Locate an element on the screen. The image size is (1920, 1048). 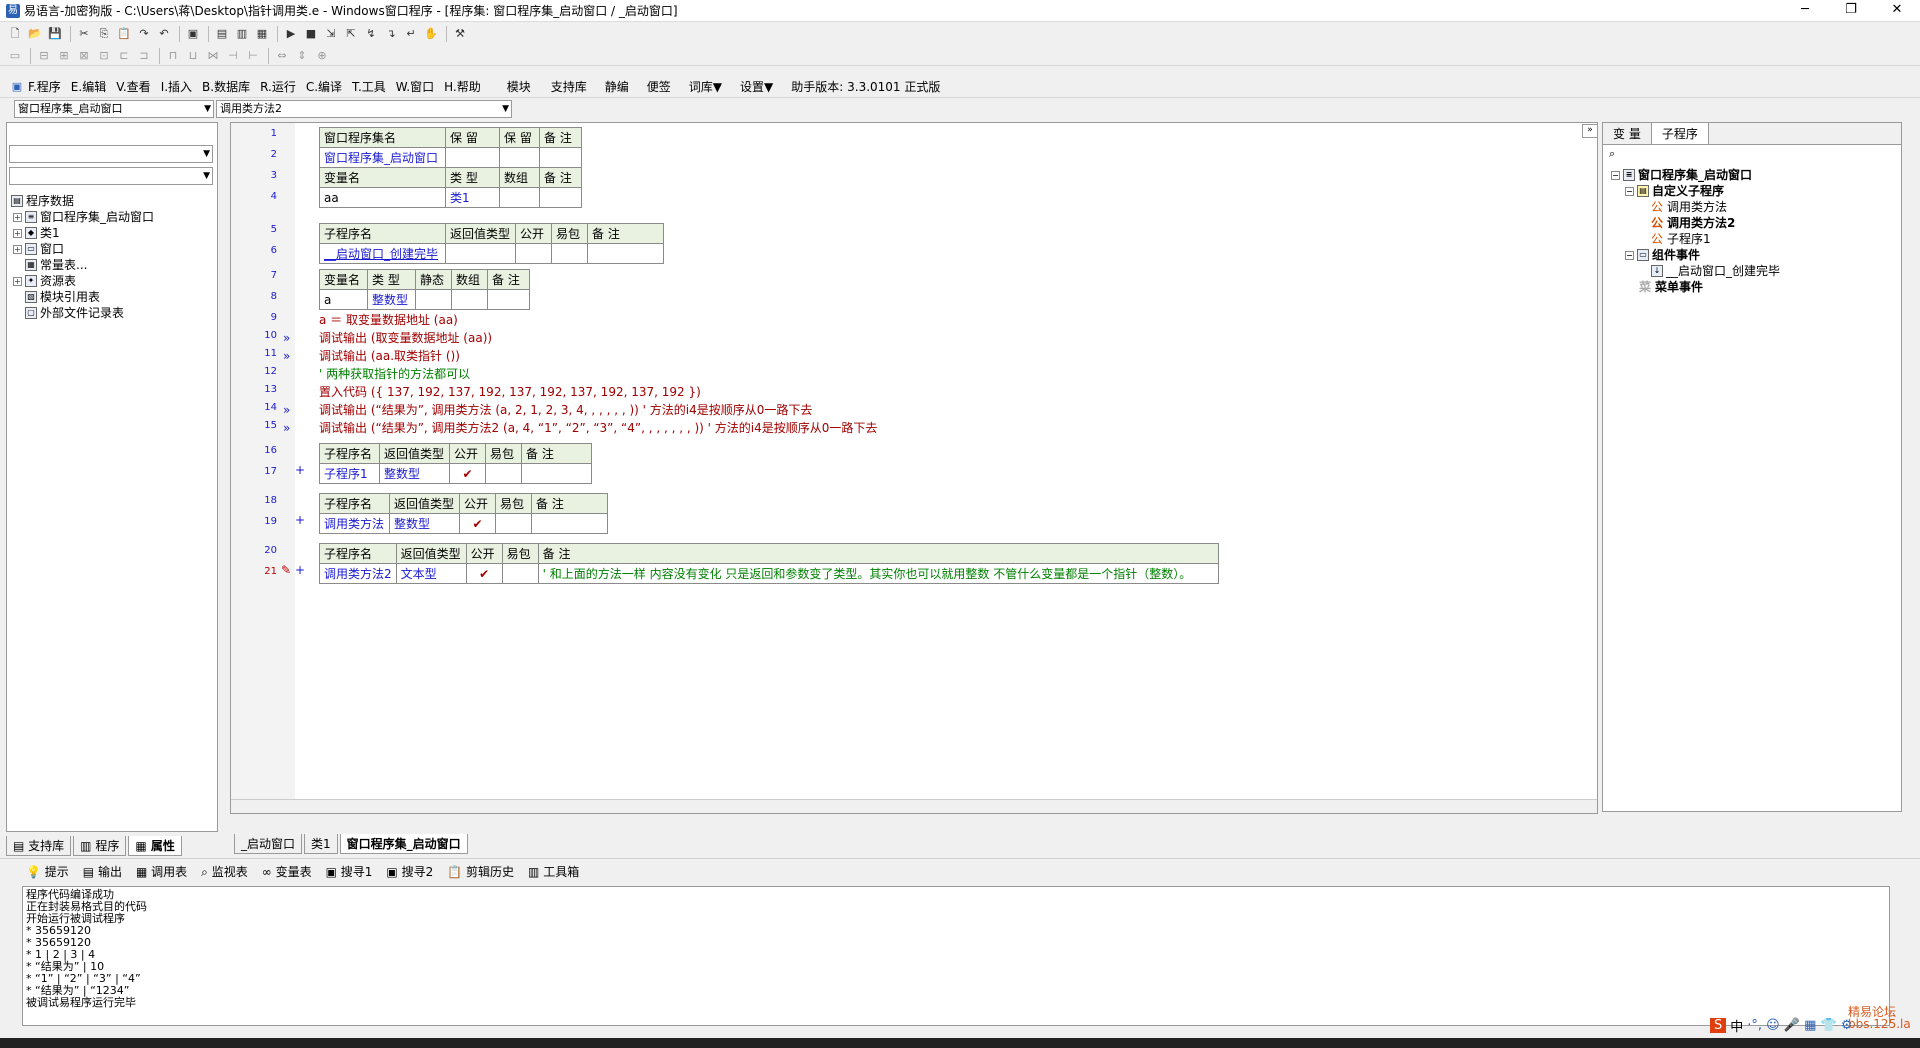
menu-database: B.数据库 is located at coordinates (226, 86).